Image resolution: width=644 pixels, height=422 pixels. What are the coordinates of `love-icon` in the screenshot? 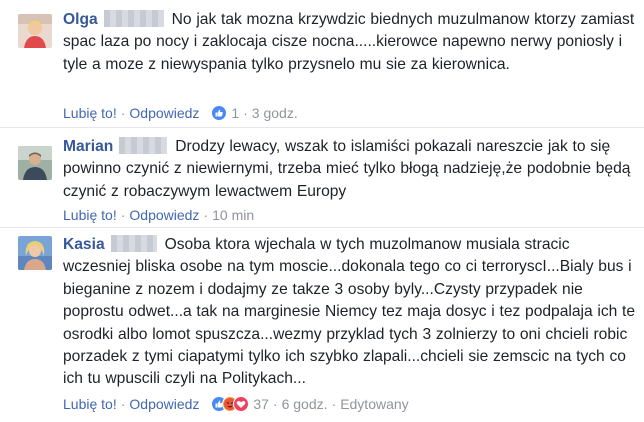 It's located at (241, 404).